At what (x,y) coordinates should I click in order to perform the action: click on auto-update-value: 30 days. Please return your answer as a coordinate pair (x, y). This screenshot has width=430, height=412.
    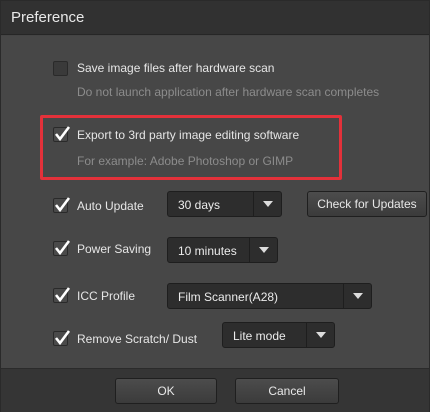
    Looking at the image, I should click on (199, 205).